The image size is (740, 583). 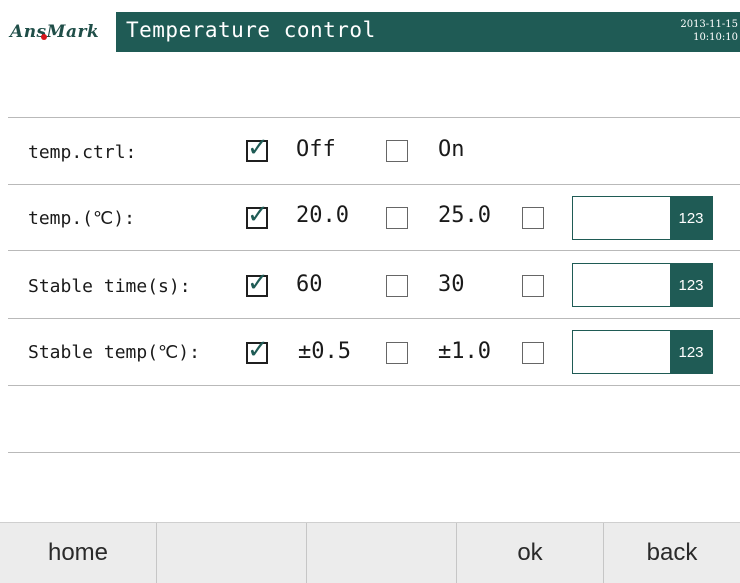 I want to click on option-value: ±0.5, so click(x=324, y=351).